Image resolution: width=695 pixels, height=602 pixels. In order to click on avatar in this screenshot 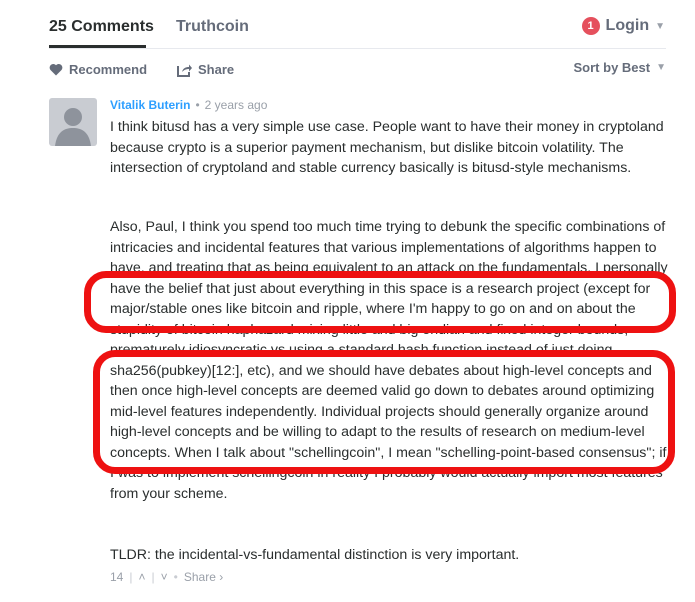, I will do `click(73, 122)`.